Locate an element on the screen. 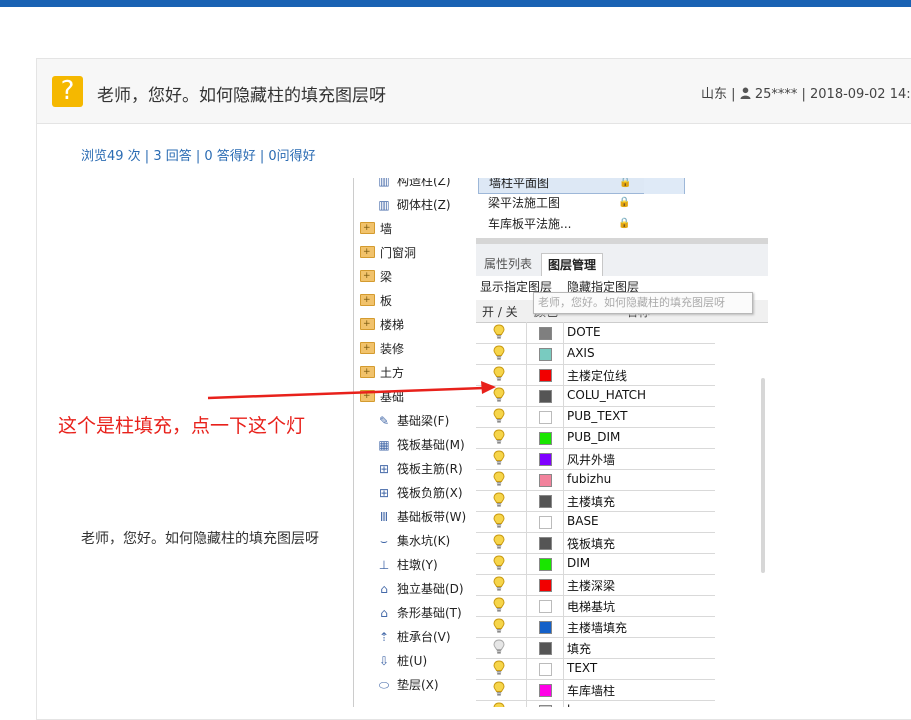  arrow-line is located at coordinates (346, 393).